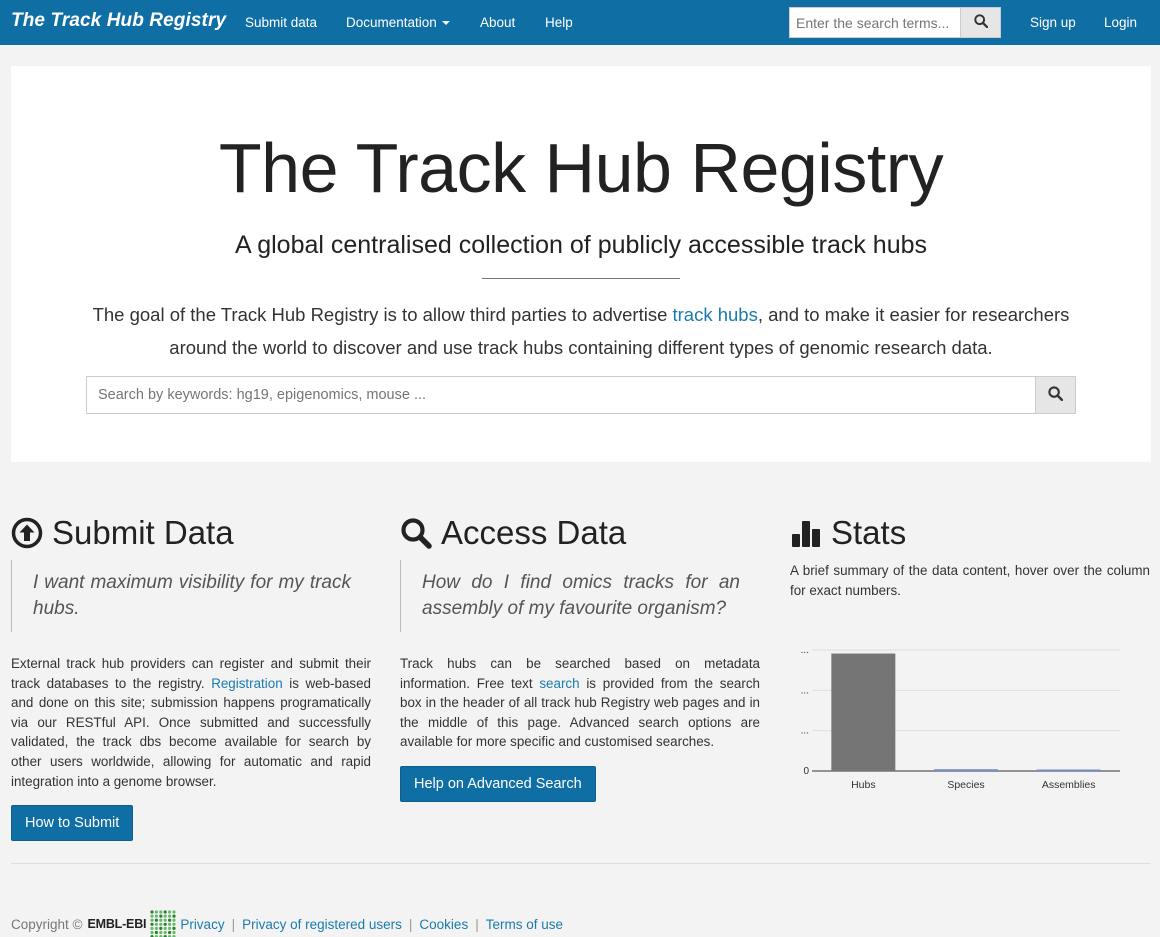 This screenshot has width=1160, height=937. What do you see at coordinates (202, 924) in the screenshot?
I see `privacy-link: Privacy` at bounding box center [202, 924].